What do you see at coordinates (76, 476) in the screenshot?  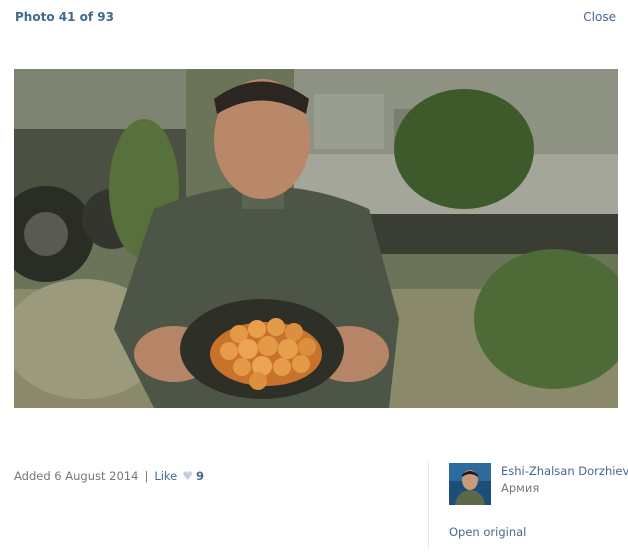 I see `added-date: Added 6 August 2014` at bounding box center [76, 476].